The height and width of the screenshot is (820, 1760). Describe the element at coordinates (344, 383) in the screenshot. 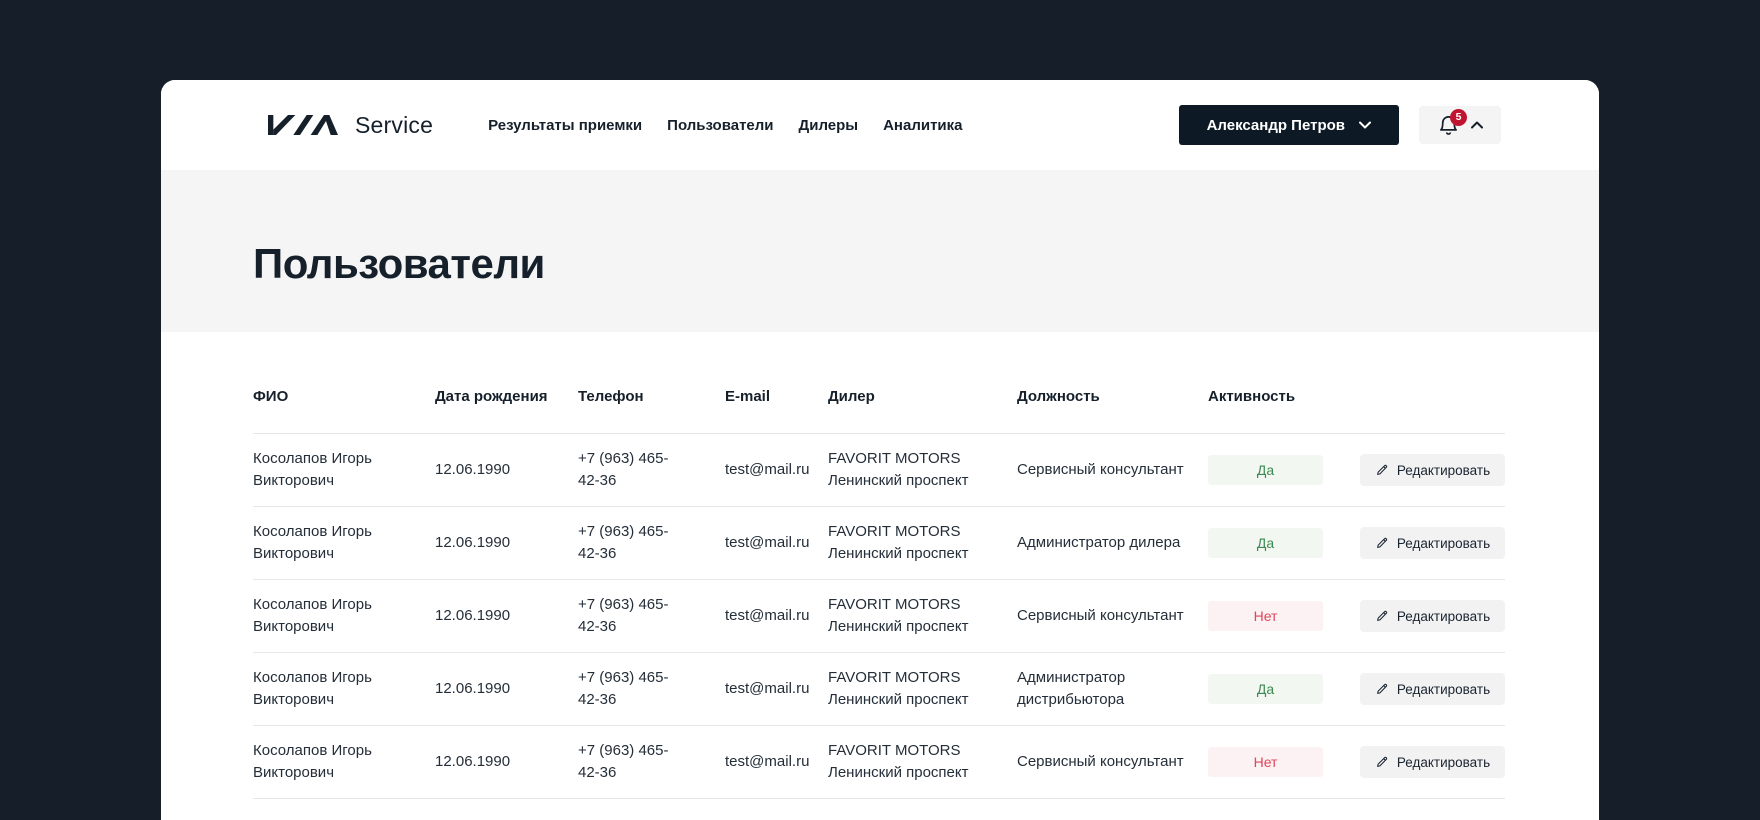

I see `column-header-fio: ФИО` at that location.